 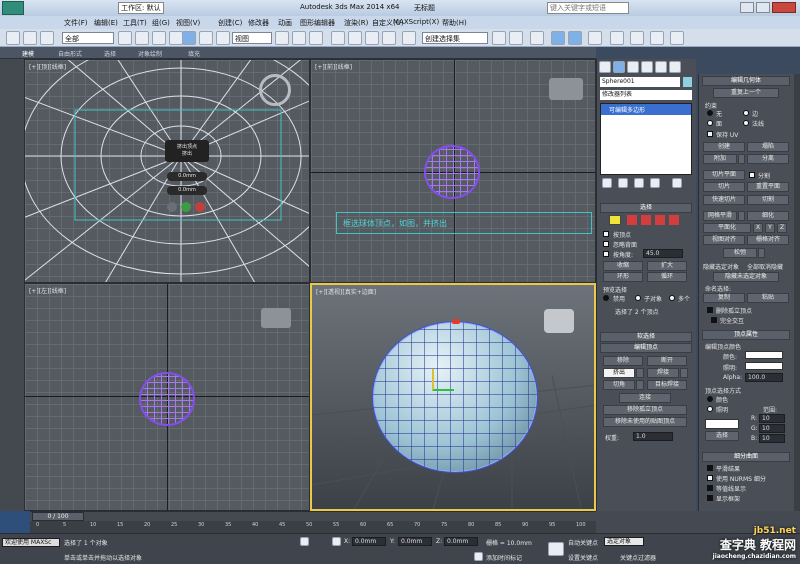 I want to click on named-selection-set-dropdown: 创建选择集, so click(x=455, y=38).